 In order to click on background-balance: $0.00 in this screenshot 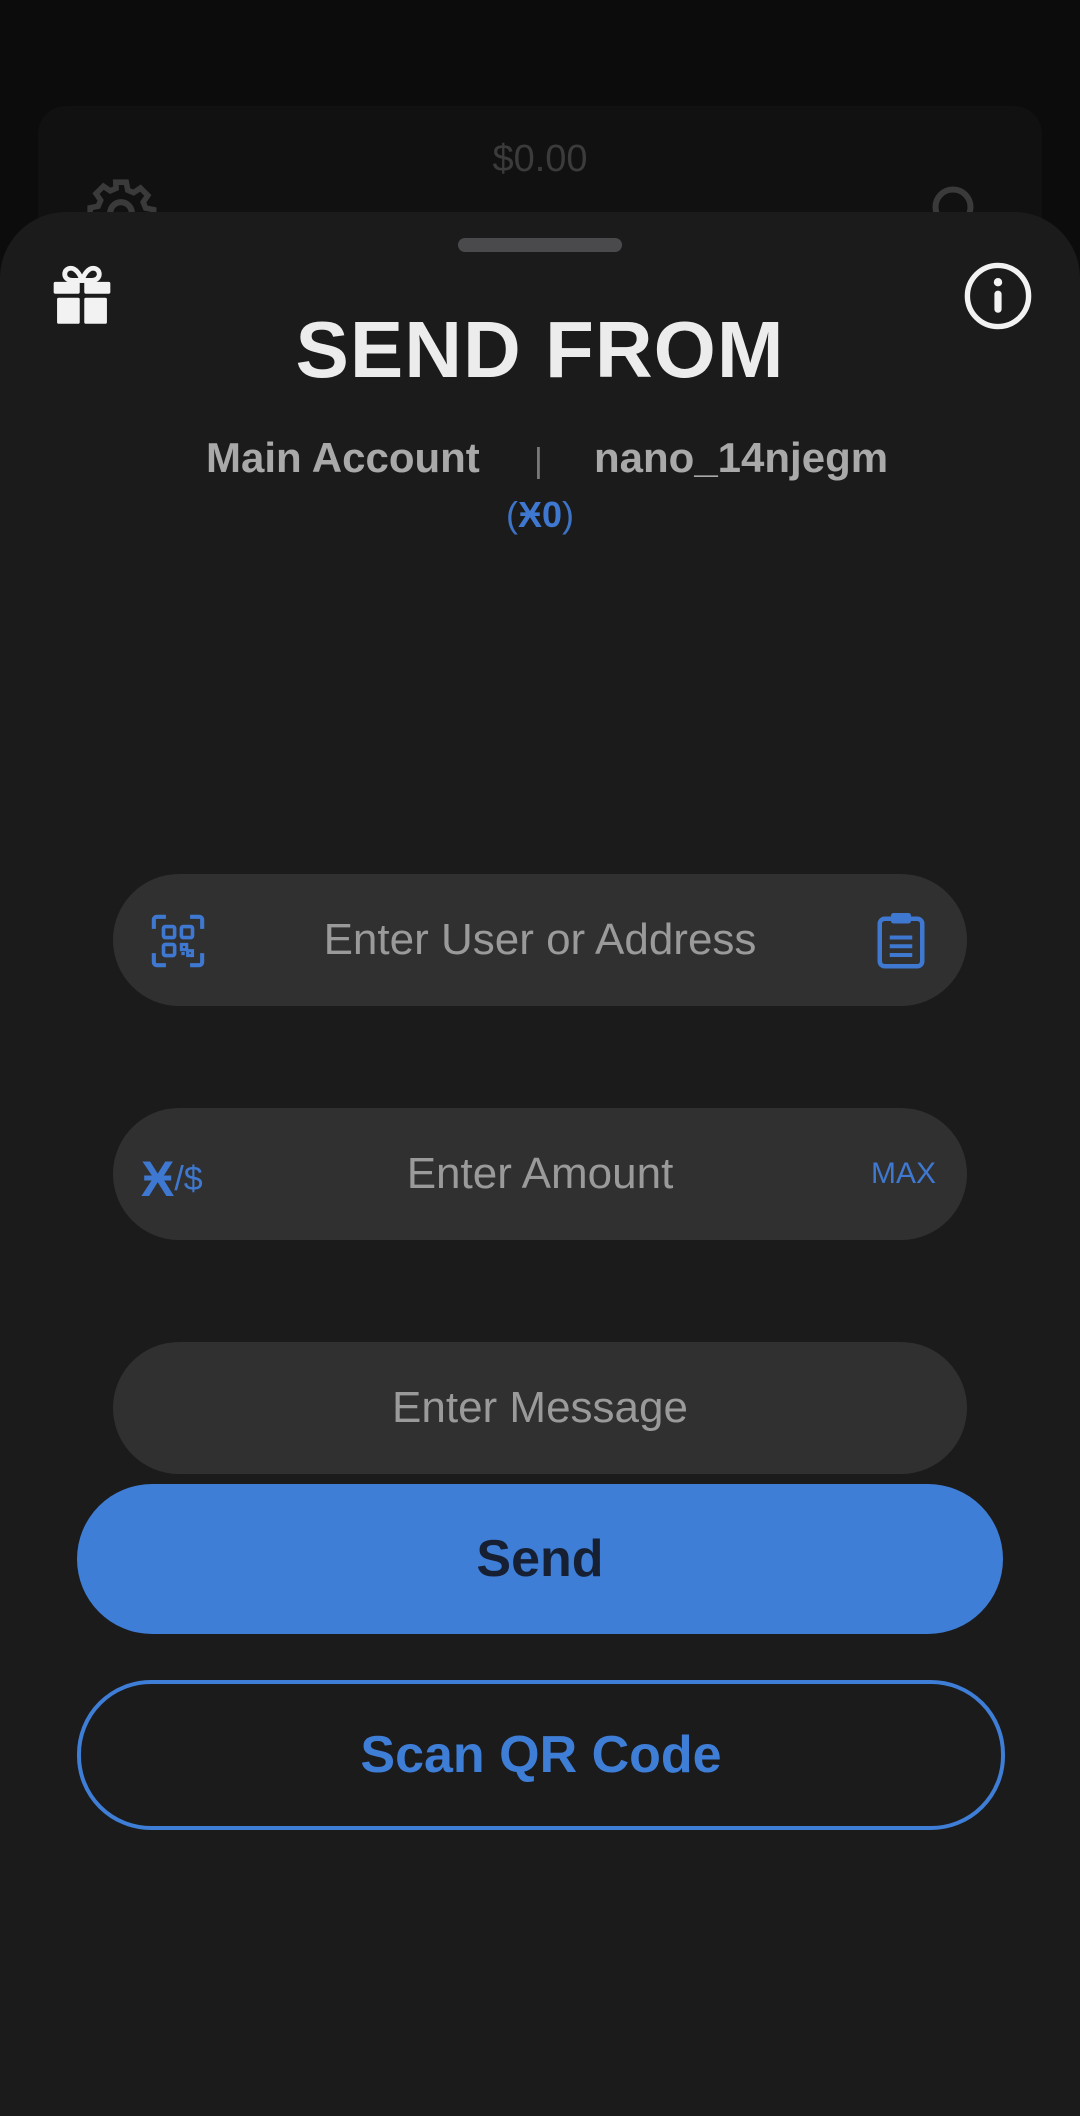, I will do `click(540, 159)`.